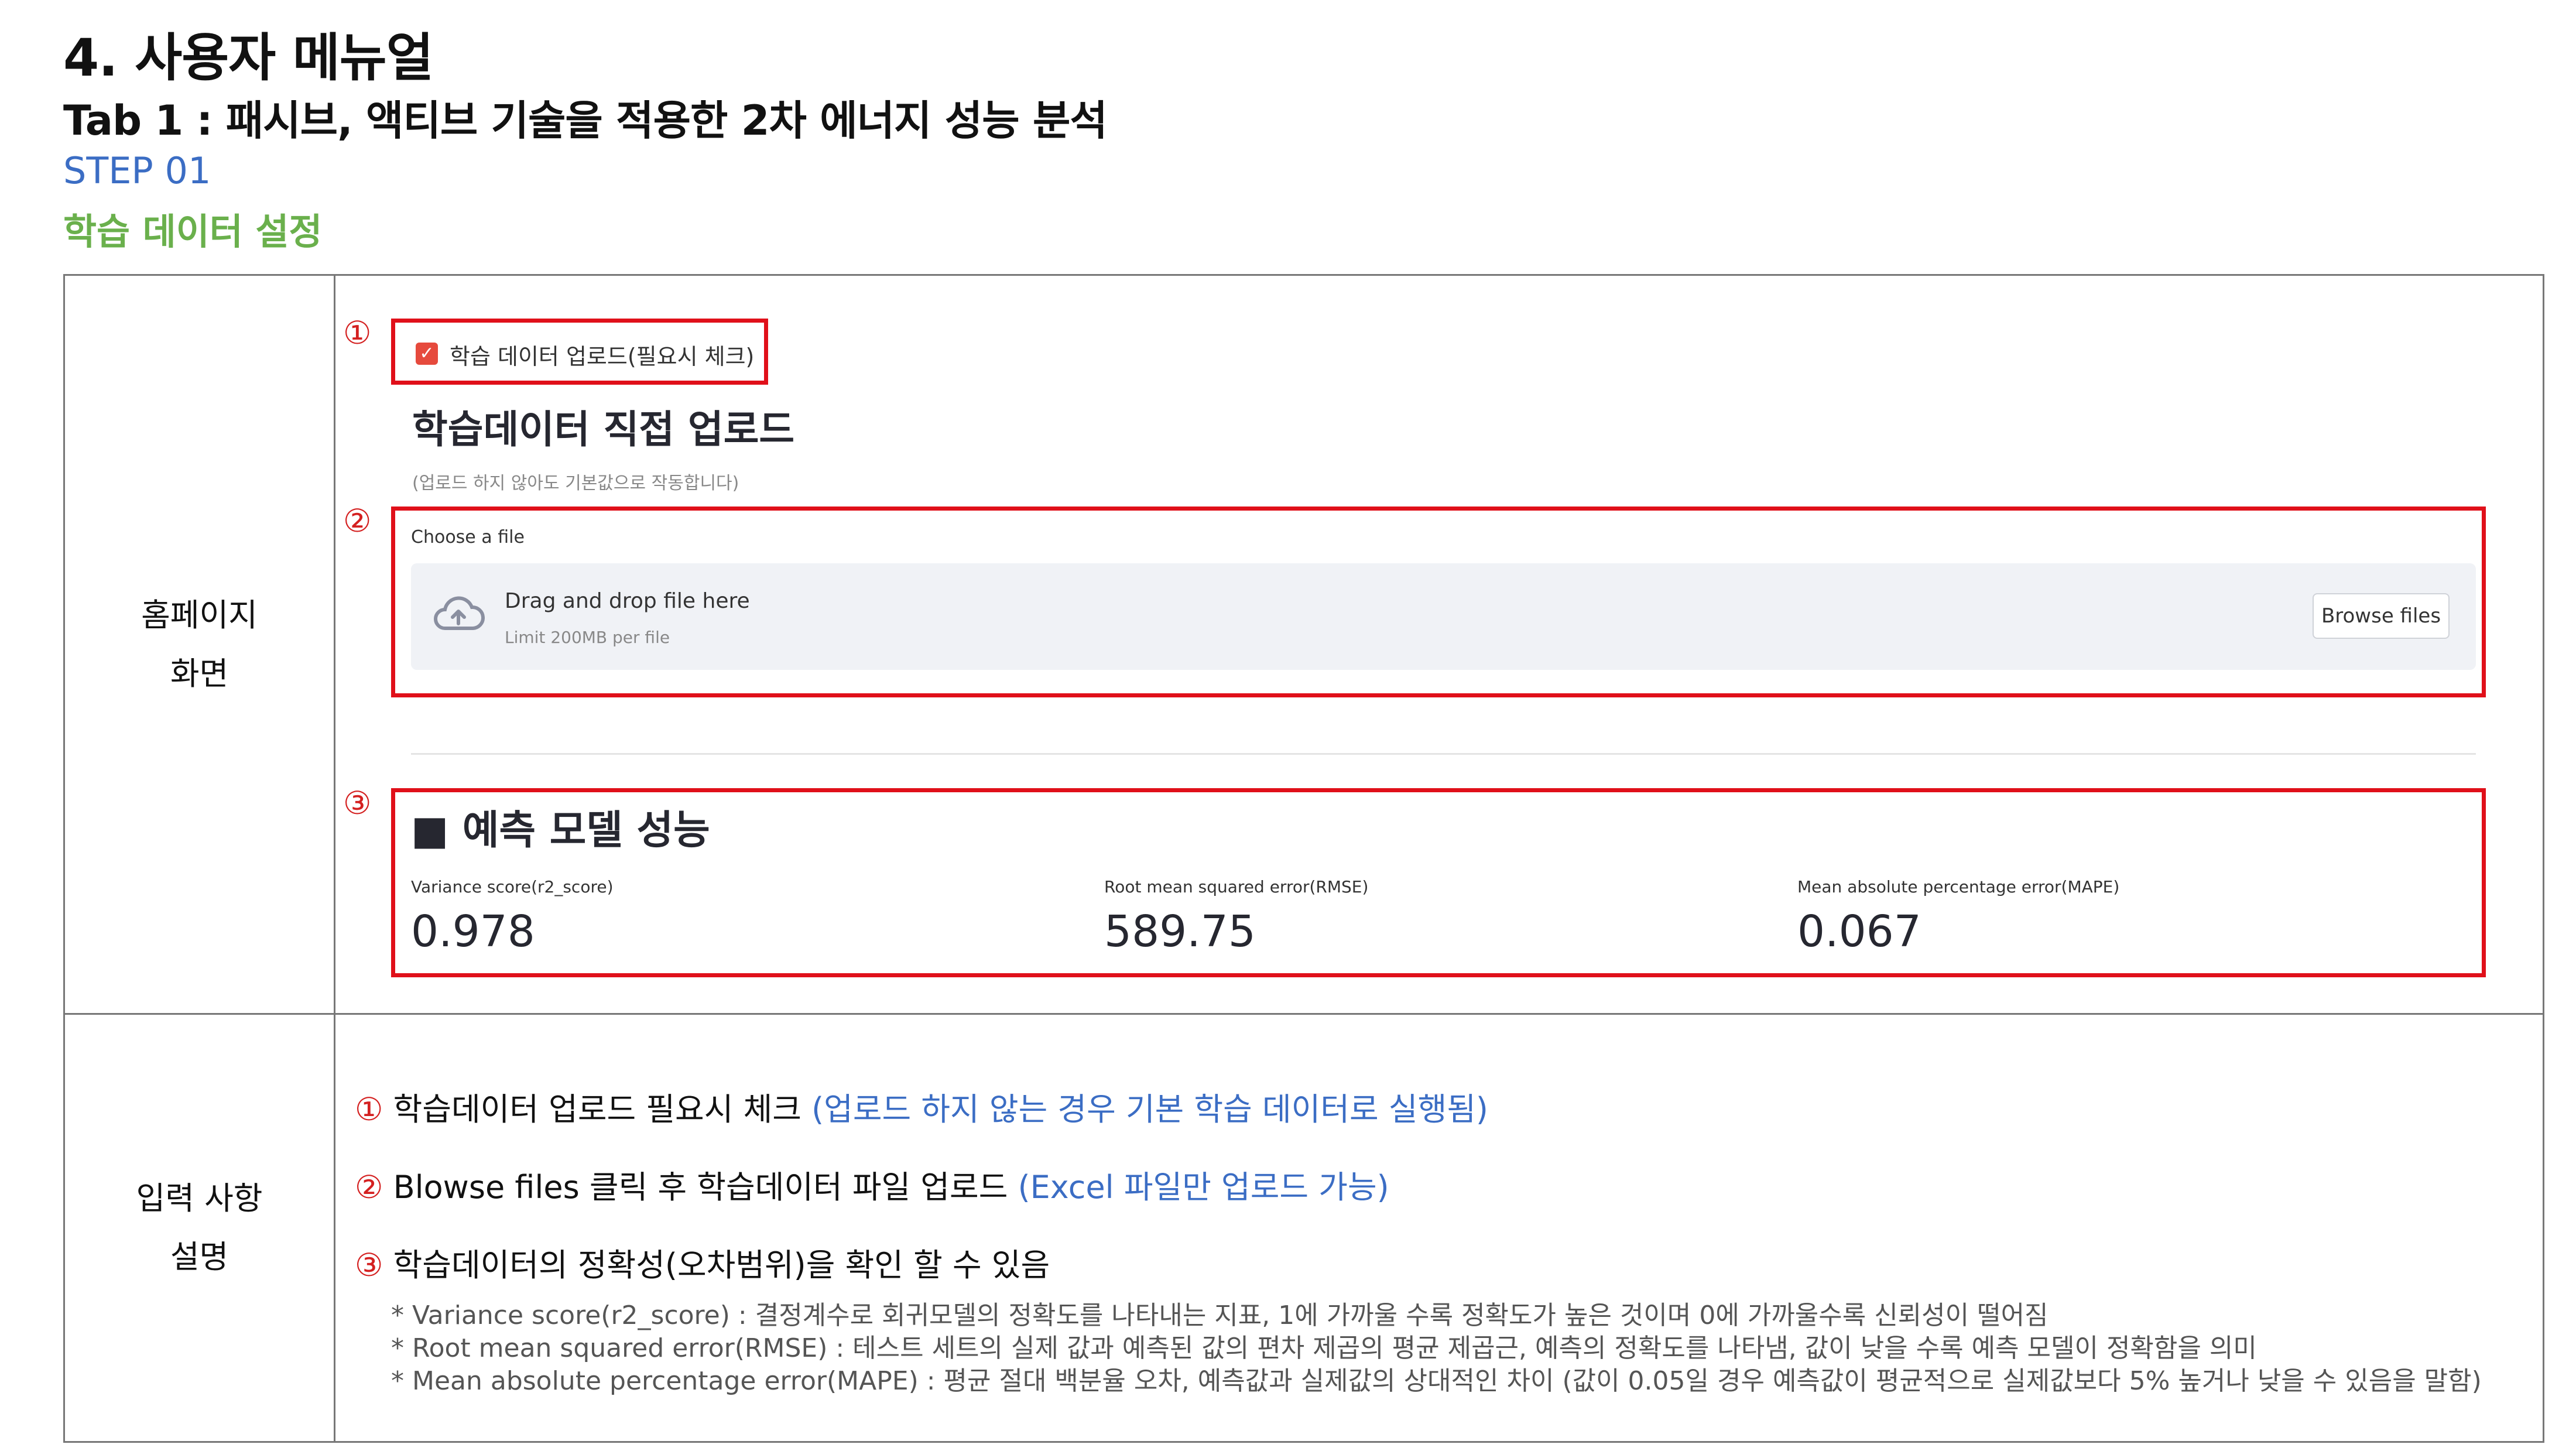 This screenshot has height=1451, width=2576. What do you see at coordinates (199, 1256) in the screenshot?
I see `row-label-line: 설명` at bounding box center [199, 1256].